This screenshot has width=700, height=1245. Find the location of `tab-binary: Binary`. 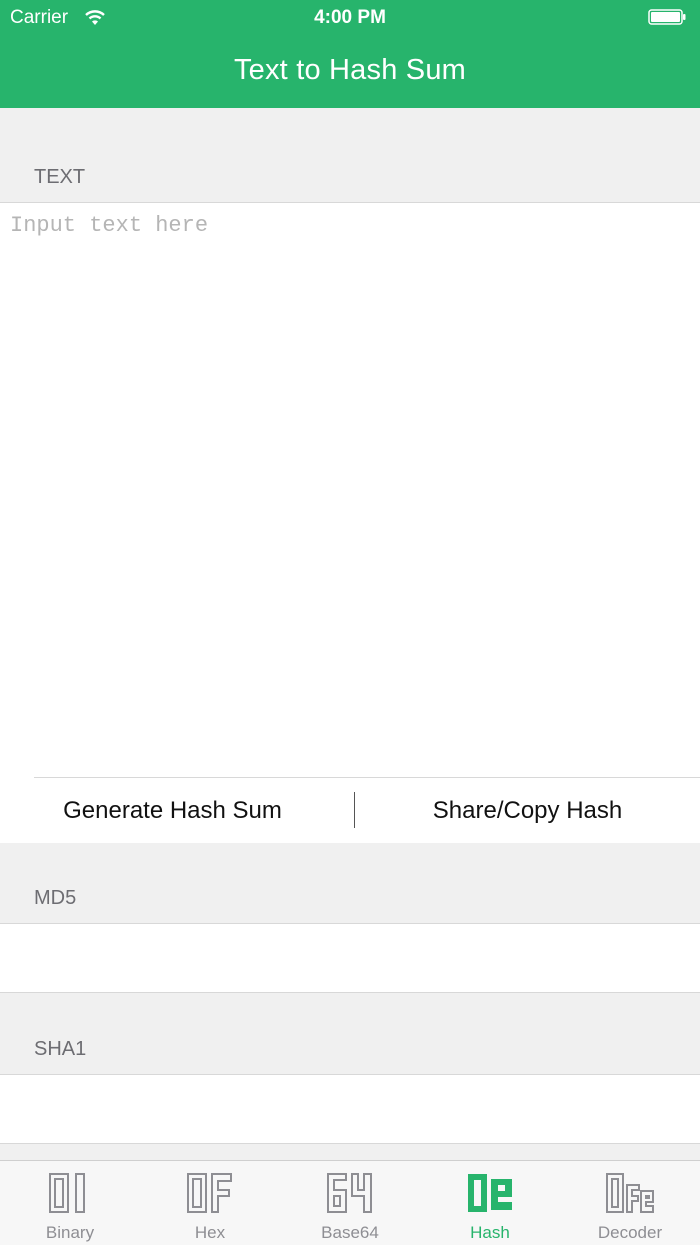

tab-binary: Binary is located at coordinates (70, 1203).